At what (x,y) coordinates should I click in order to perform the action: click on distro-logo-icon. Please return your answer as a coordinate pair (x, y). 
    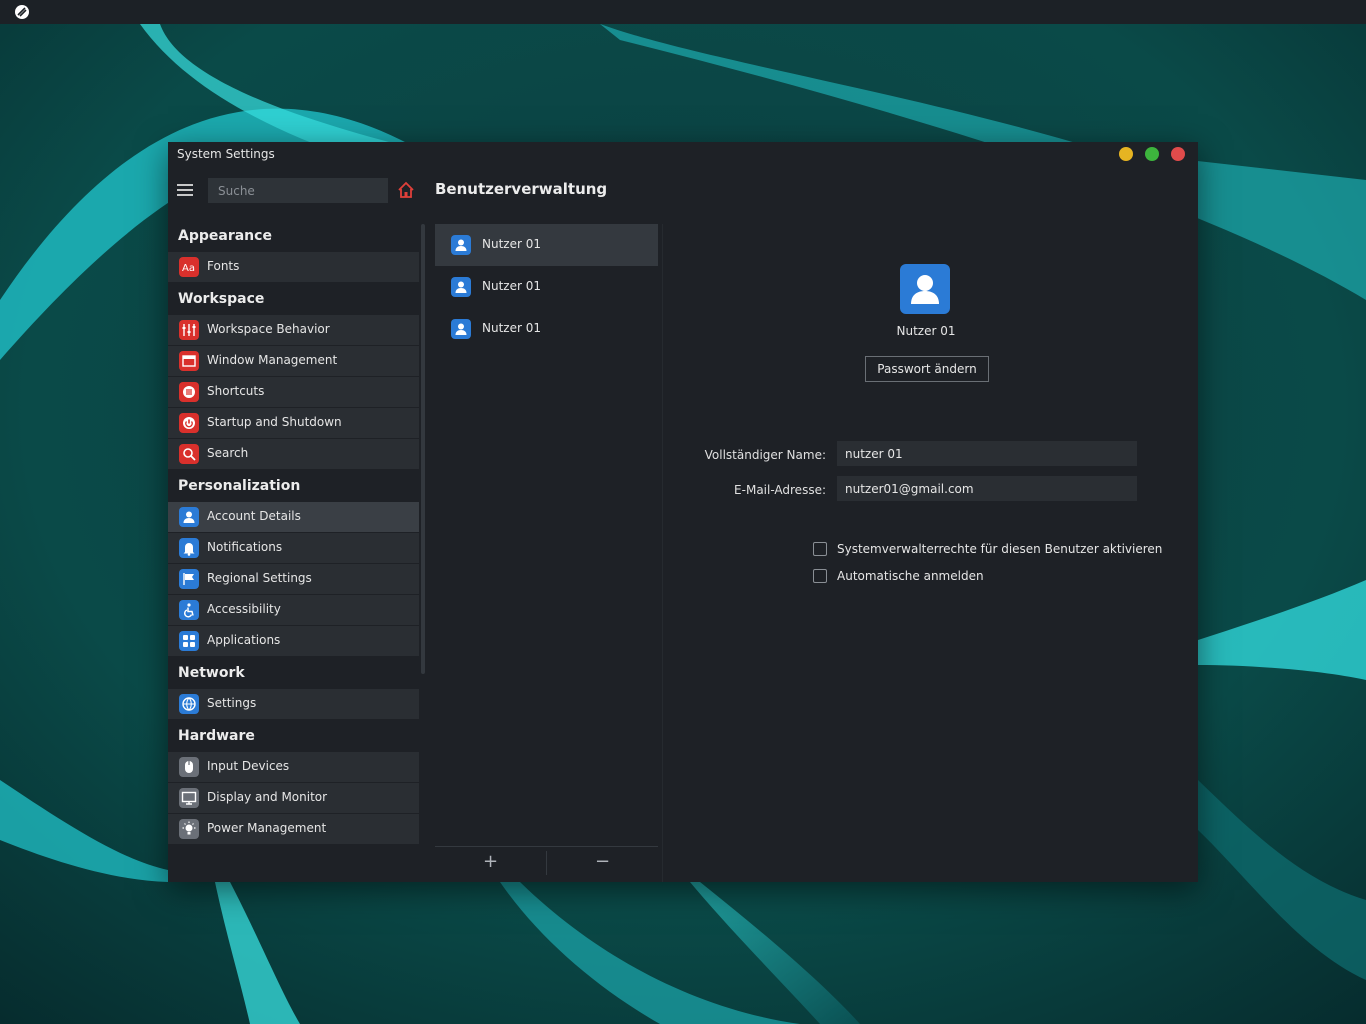
    Looking at the image, I should click on (22, 12).